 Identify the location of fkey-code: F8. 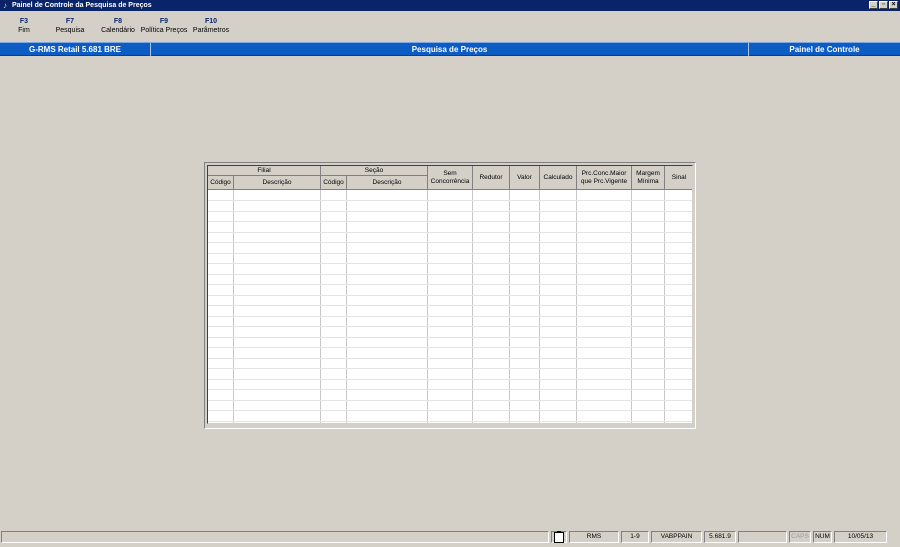
(118, 21).